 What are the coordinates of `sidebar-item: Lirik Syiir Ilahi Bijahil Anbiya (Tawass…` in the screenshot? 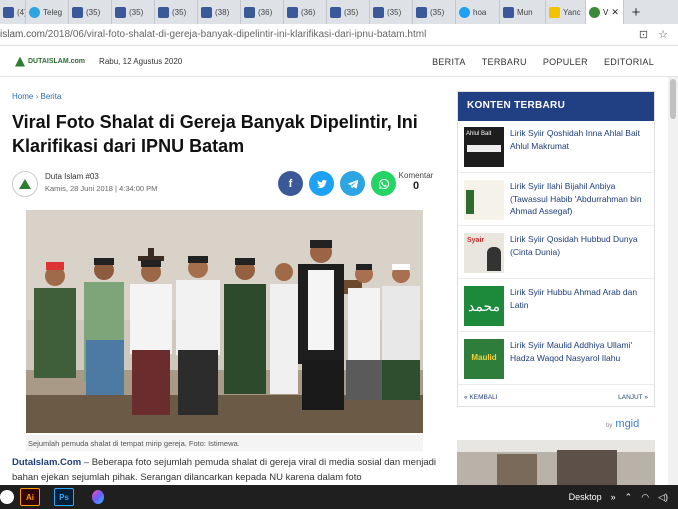 It's located at (556, 200).